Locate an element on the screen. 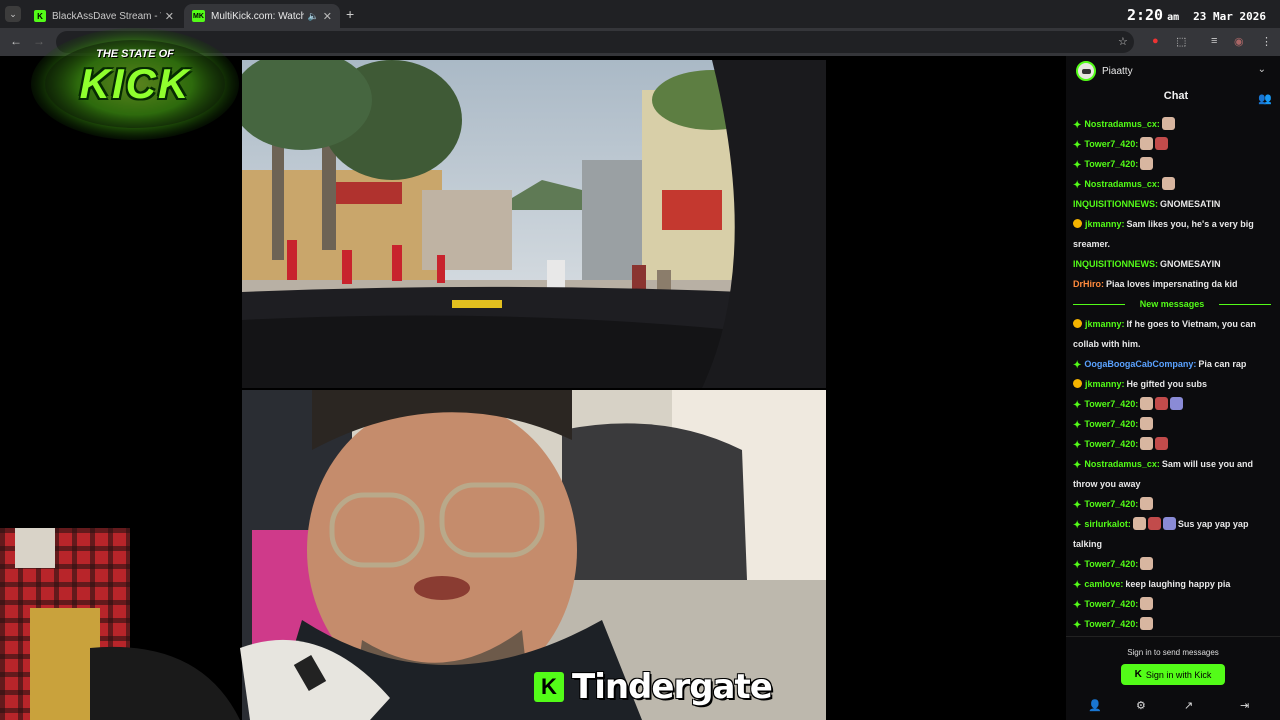 This screenshot has height=720, width=1280. clock-time: 2:20 is located at coordinates (1145, 15).